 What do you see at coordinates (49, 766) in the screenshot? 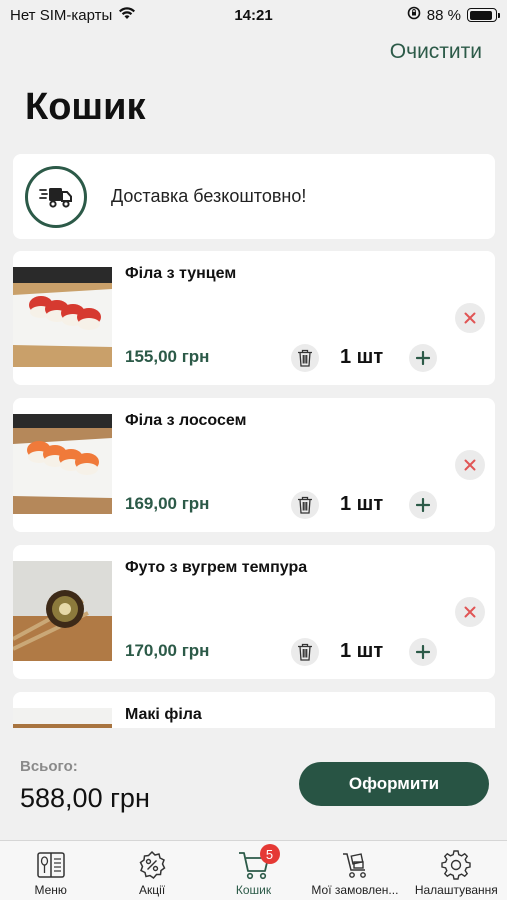
I see `total-label: Всього:` at bounding box center [49, 766].